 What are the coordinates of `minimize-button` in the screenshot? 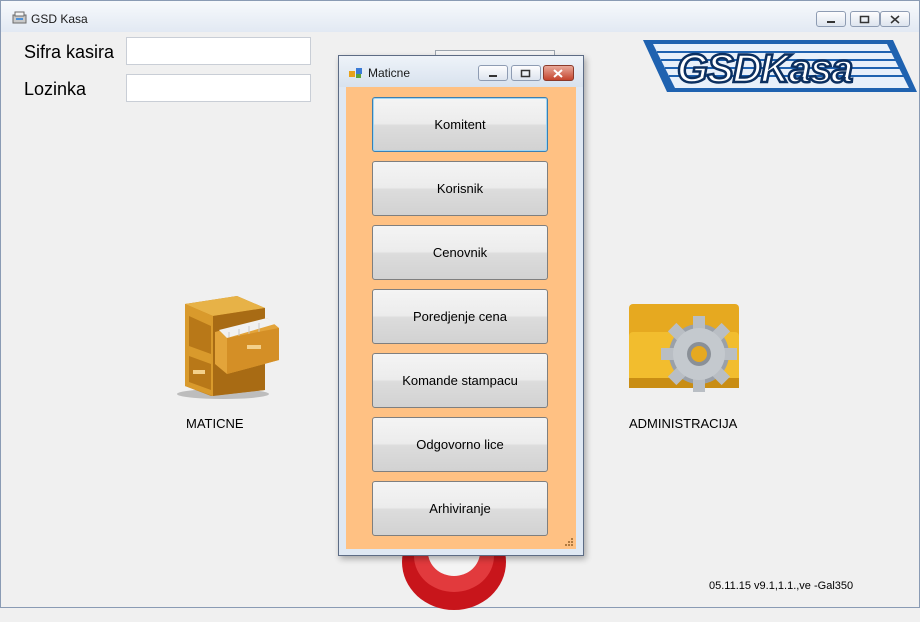 It's located at (831, 19).